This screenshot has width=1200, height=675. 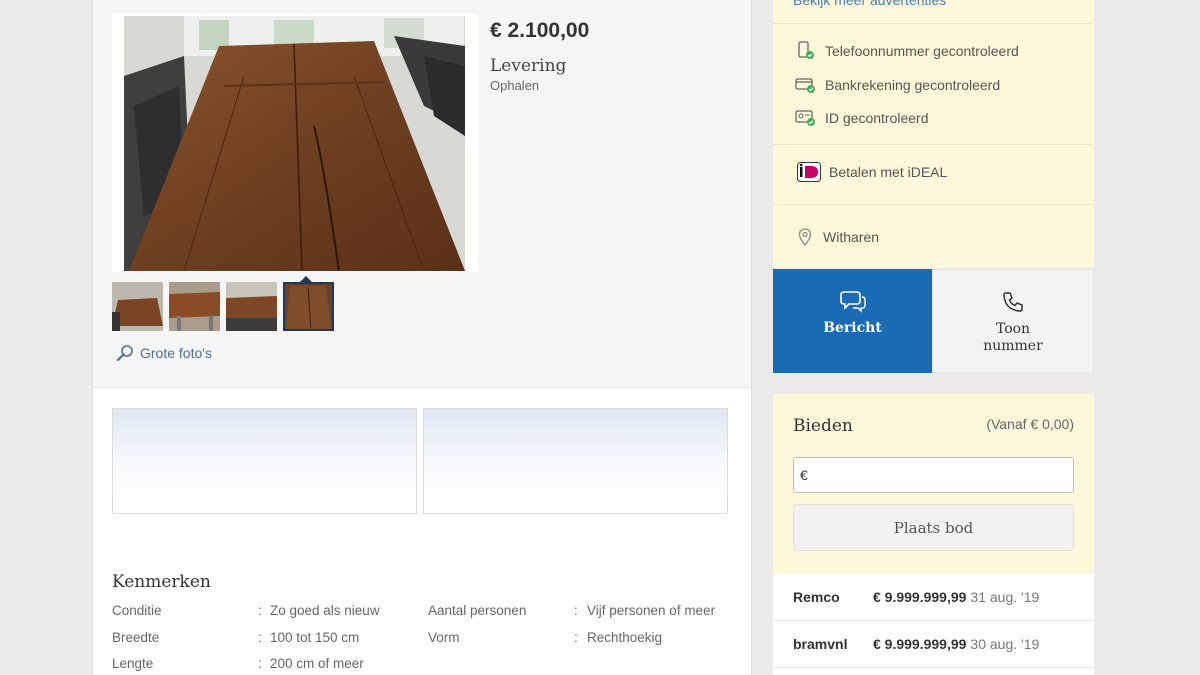 I want to click on large-photos-label: Grote foto's, so click(x=176, y=353).